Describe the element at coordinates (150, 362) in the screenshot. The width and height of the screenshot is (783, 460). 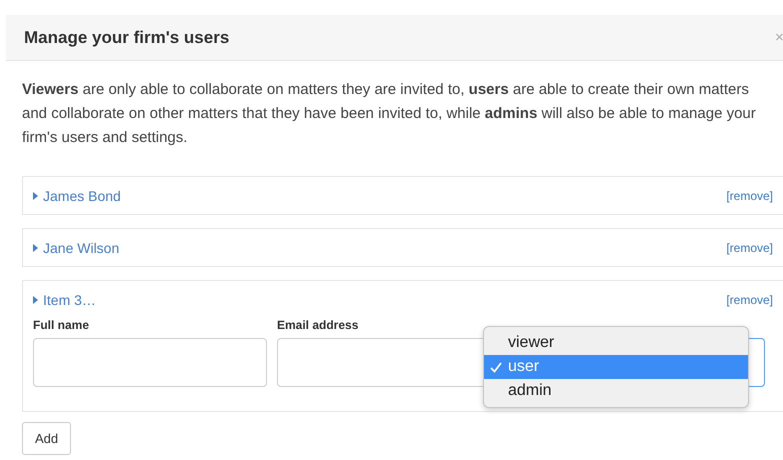
I see `input-field` at that location.